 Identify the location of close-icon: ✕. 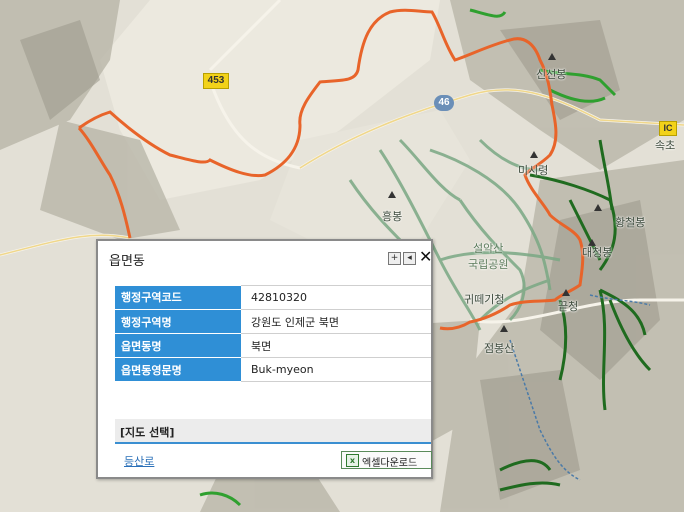
(425, 257).